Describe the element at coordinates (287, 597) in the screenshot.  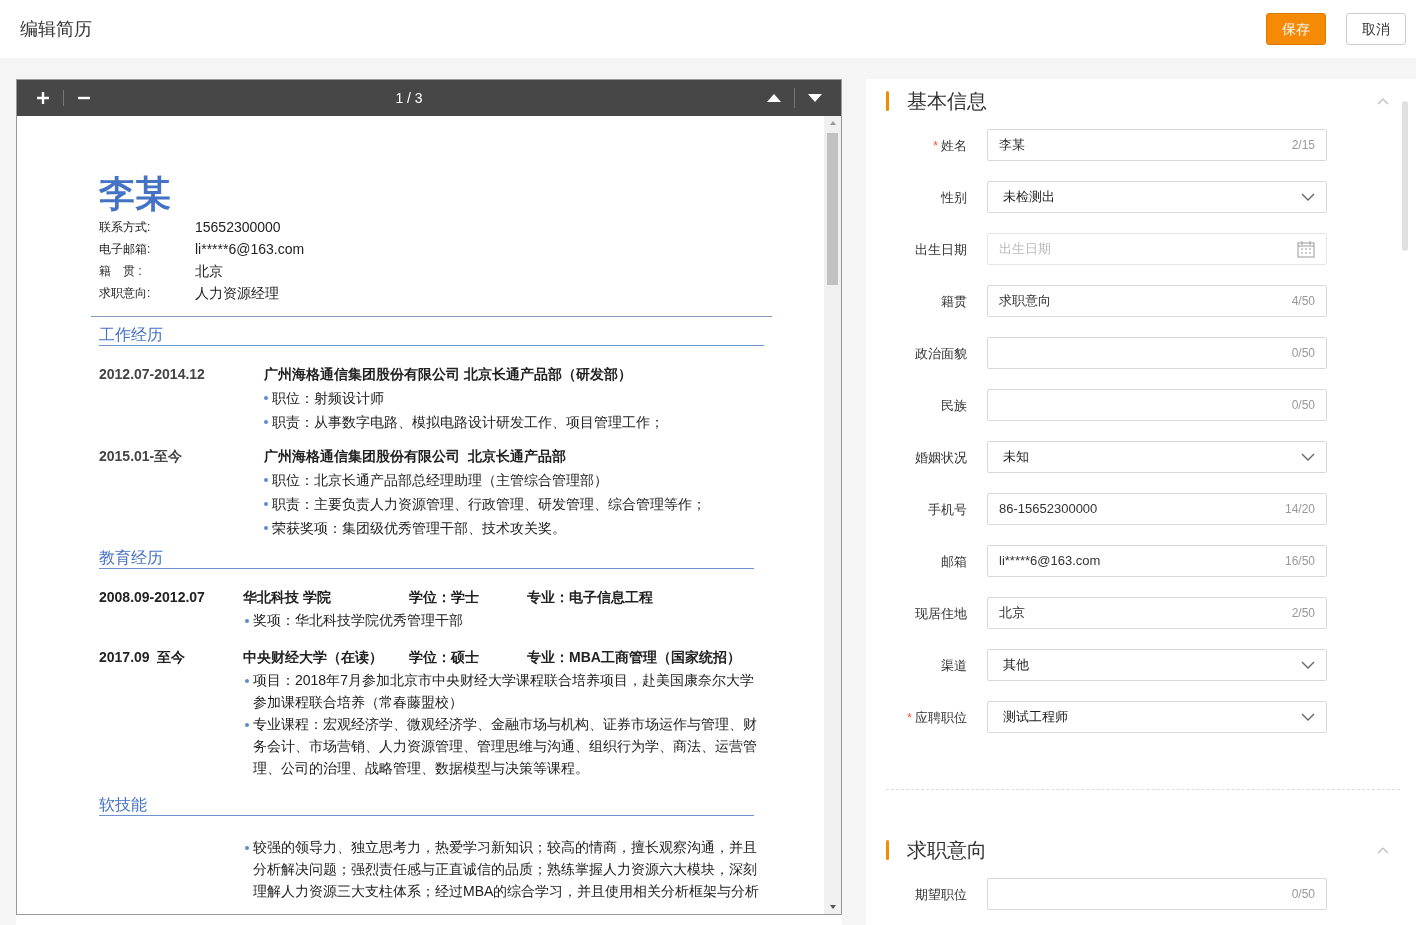
I see `school-name: 华北科技 学院` at that location.